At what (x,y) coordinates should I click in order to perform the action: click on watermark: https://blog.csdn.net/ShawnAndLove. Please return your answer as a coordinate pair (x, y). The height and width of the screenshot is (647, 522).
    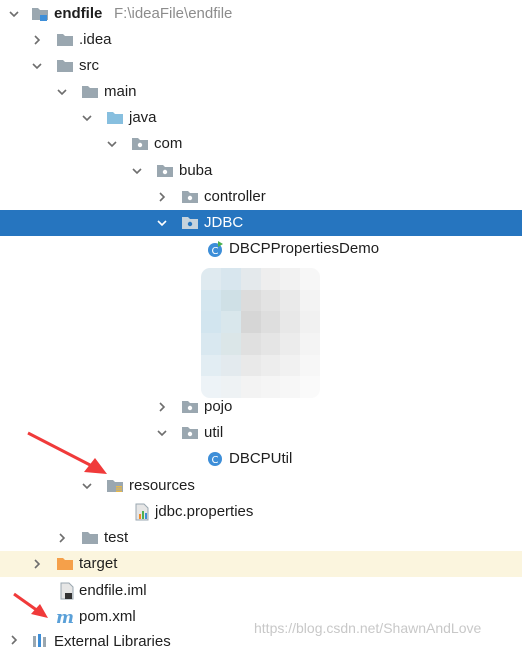
    Looking at the image, I should click on (368, 628).